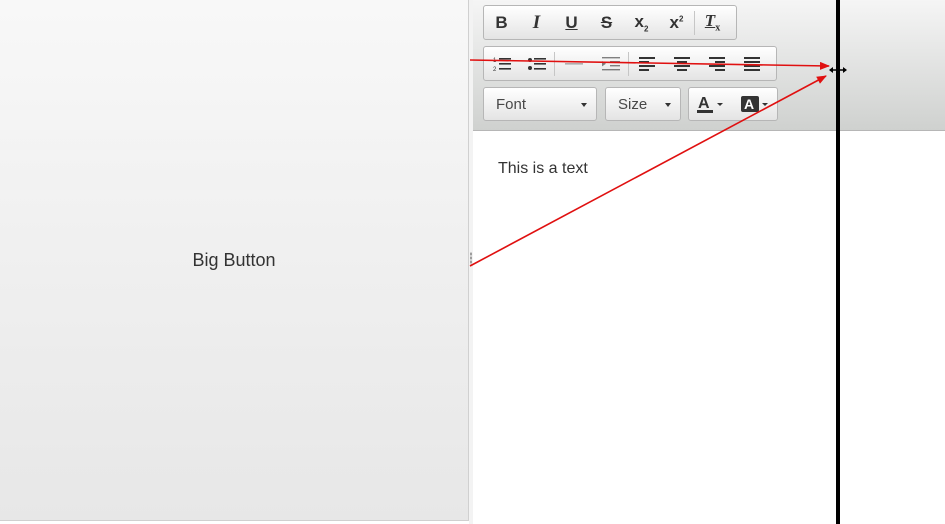  I want to click on annotation-arrow-diagonal, so click(648, 171).